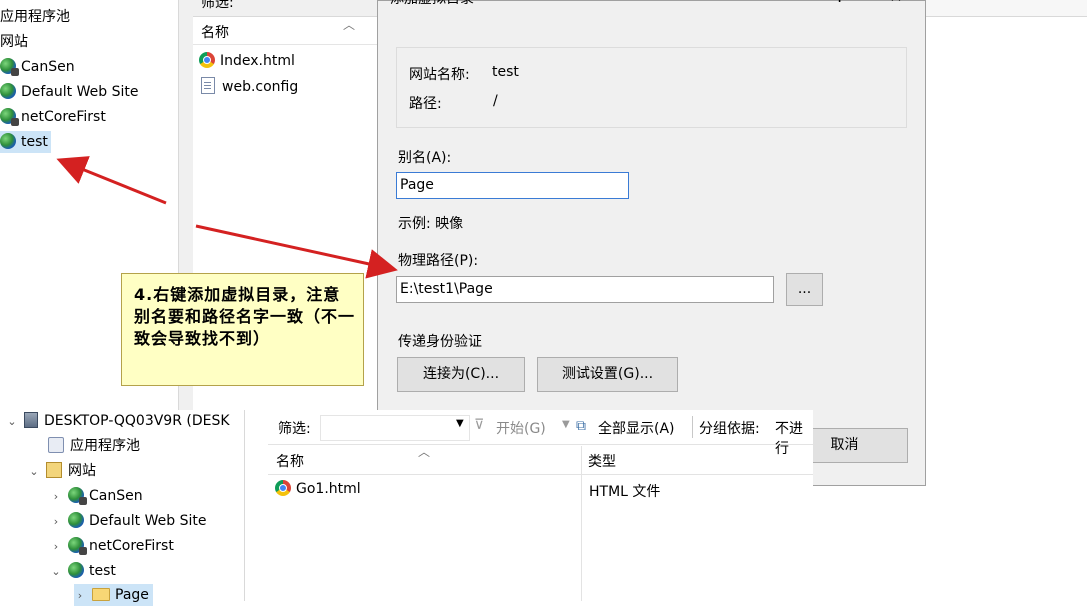 The image size is (1087, 607). Describe the element at coordinates (296, 251) in the screenshot. I see `arrow-to-physical-path` at that location.